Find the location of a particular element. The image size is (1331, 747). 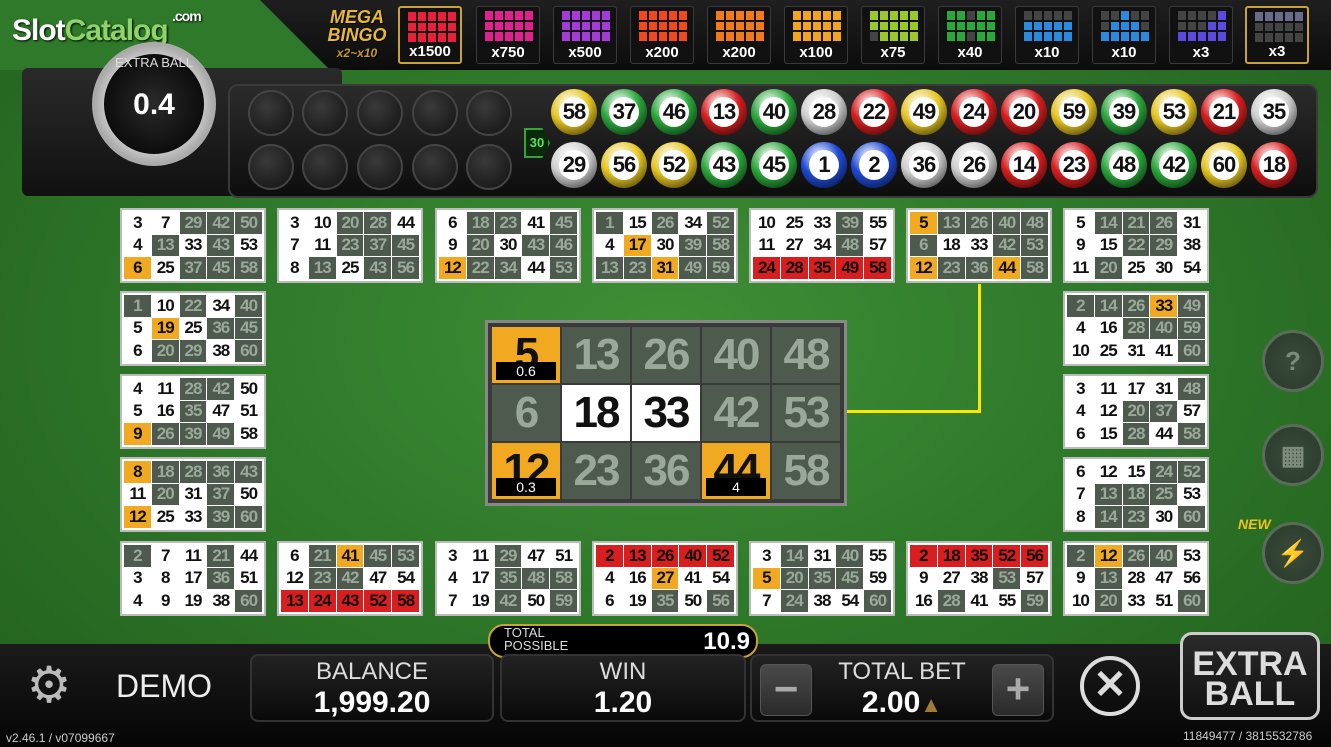

bingo-card: 3 7 29 42 50 4 13 33 43 53 6 25 37 45 58 is located at coordinates (193, 245).